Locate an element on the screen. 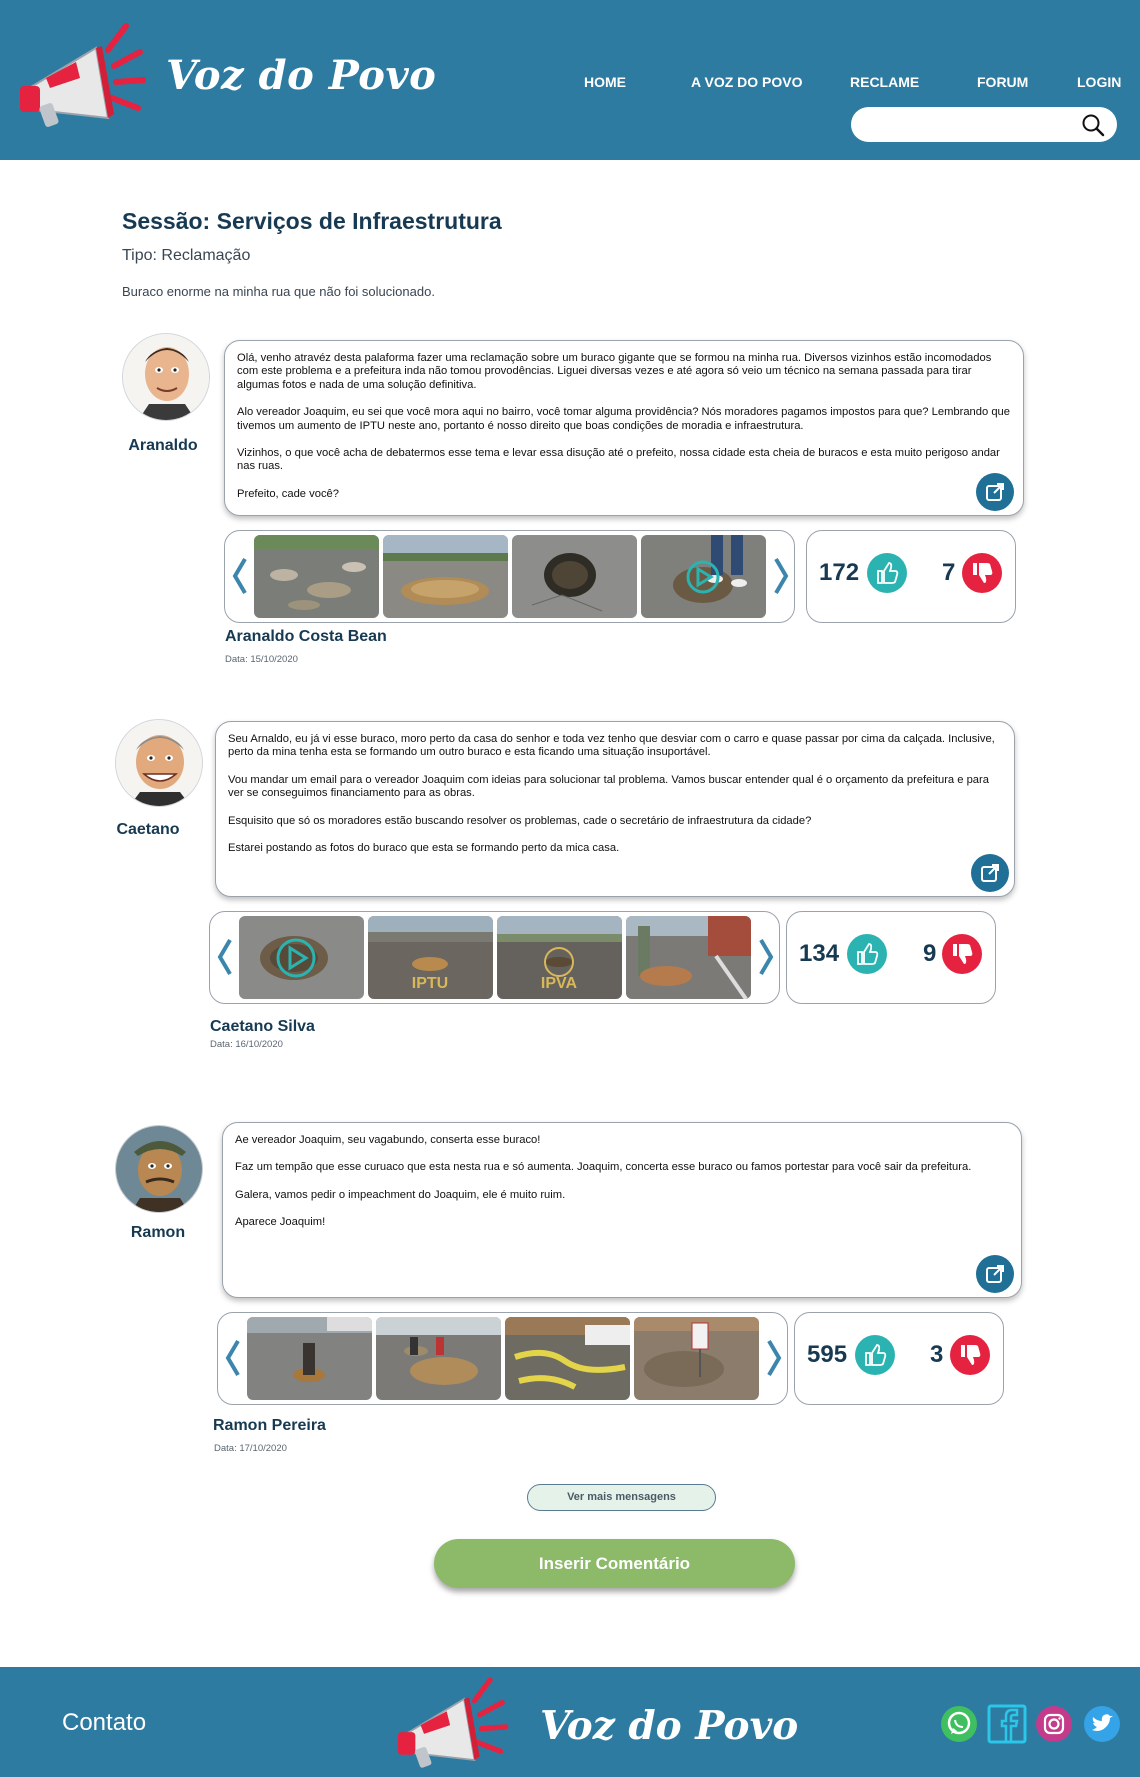 Image resolution: width=1140 pixels, height=1777 pixels. like-count: 172 is located at coordinates (839, 572).